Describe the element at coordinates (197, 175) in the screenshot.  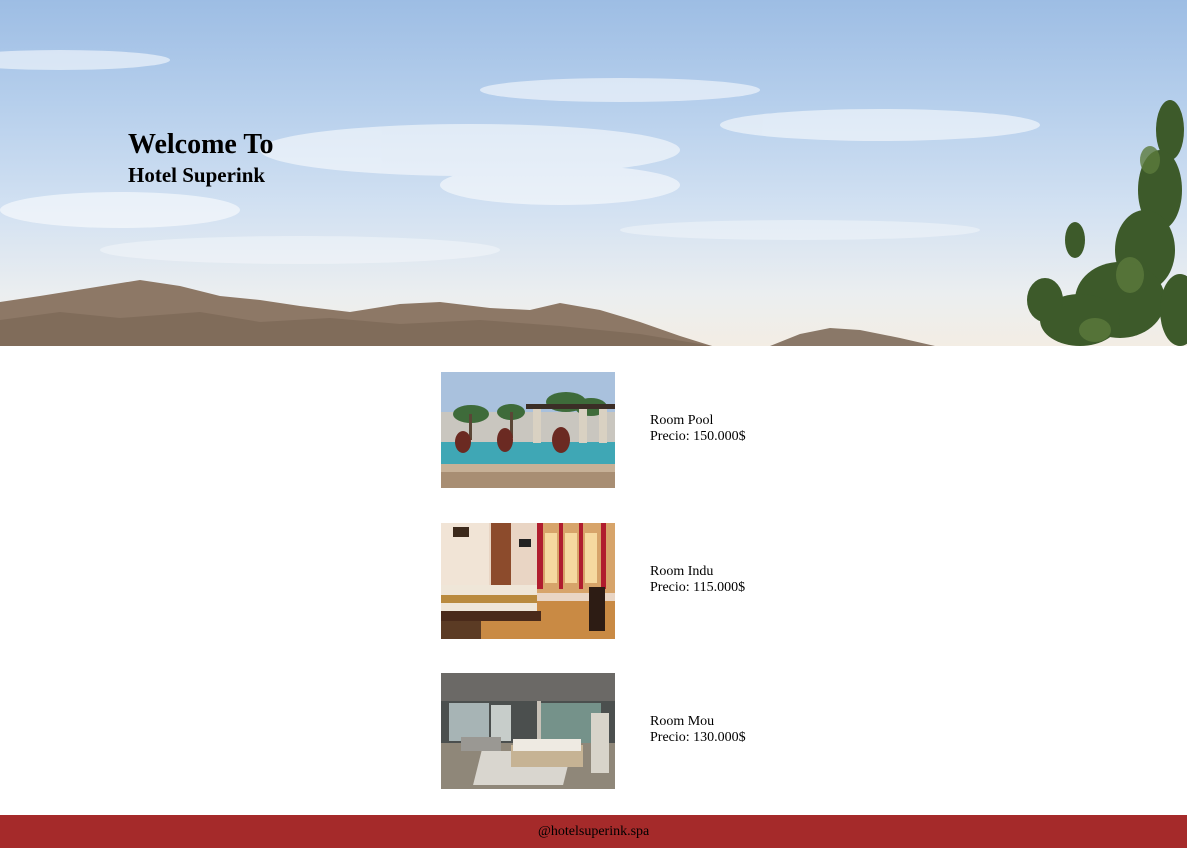
I see `hero-subtitle: Hotel Superink` at that location.